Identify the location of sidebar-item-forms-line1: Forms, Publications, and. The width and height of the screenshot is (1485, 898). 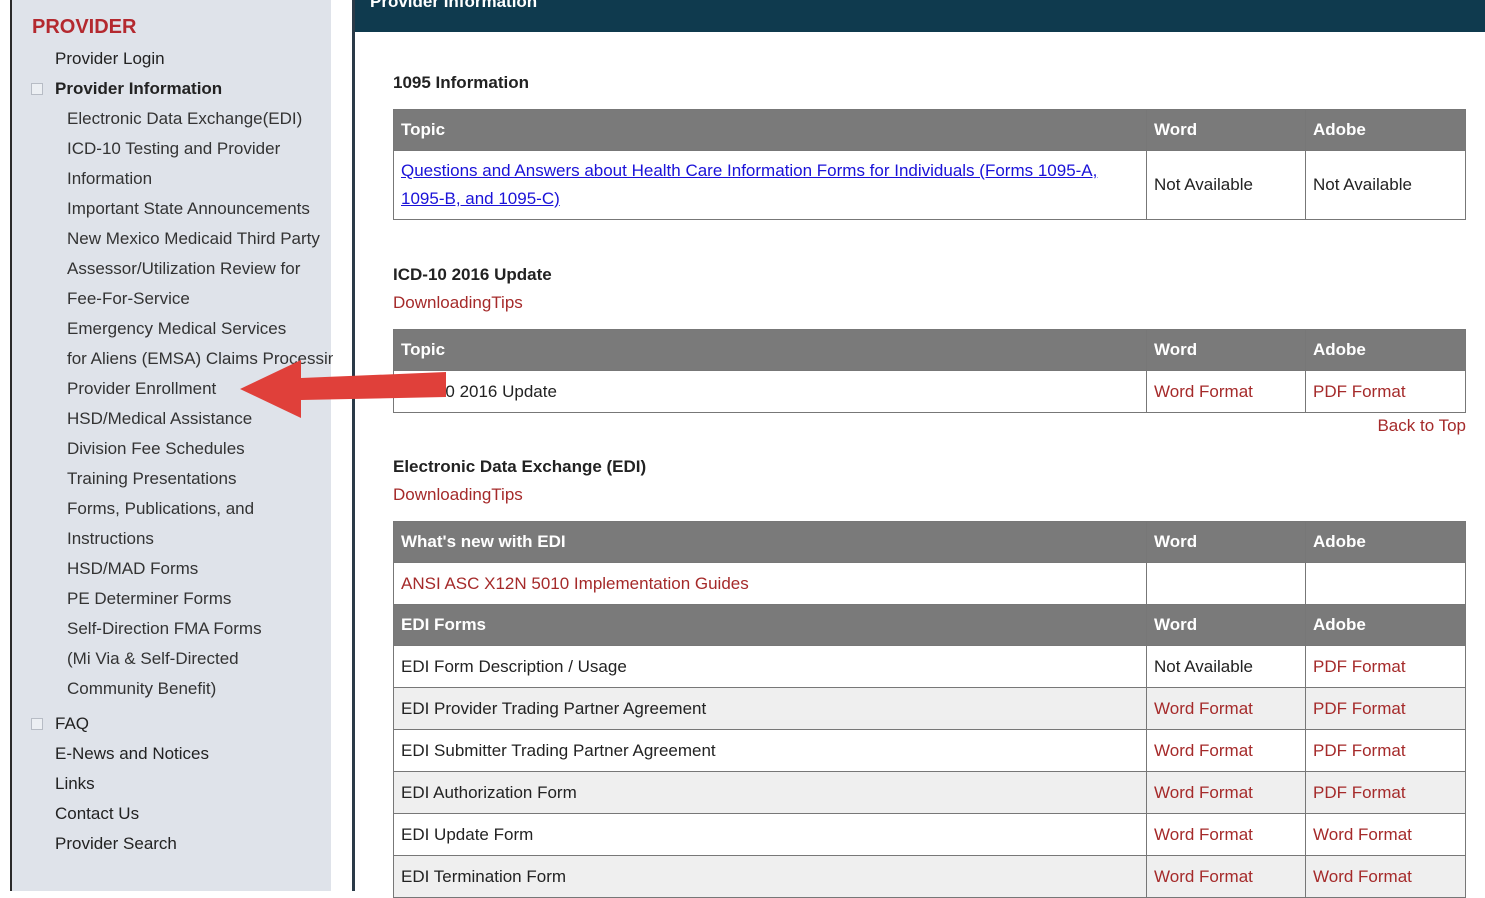
(160, 509).